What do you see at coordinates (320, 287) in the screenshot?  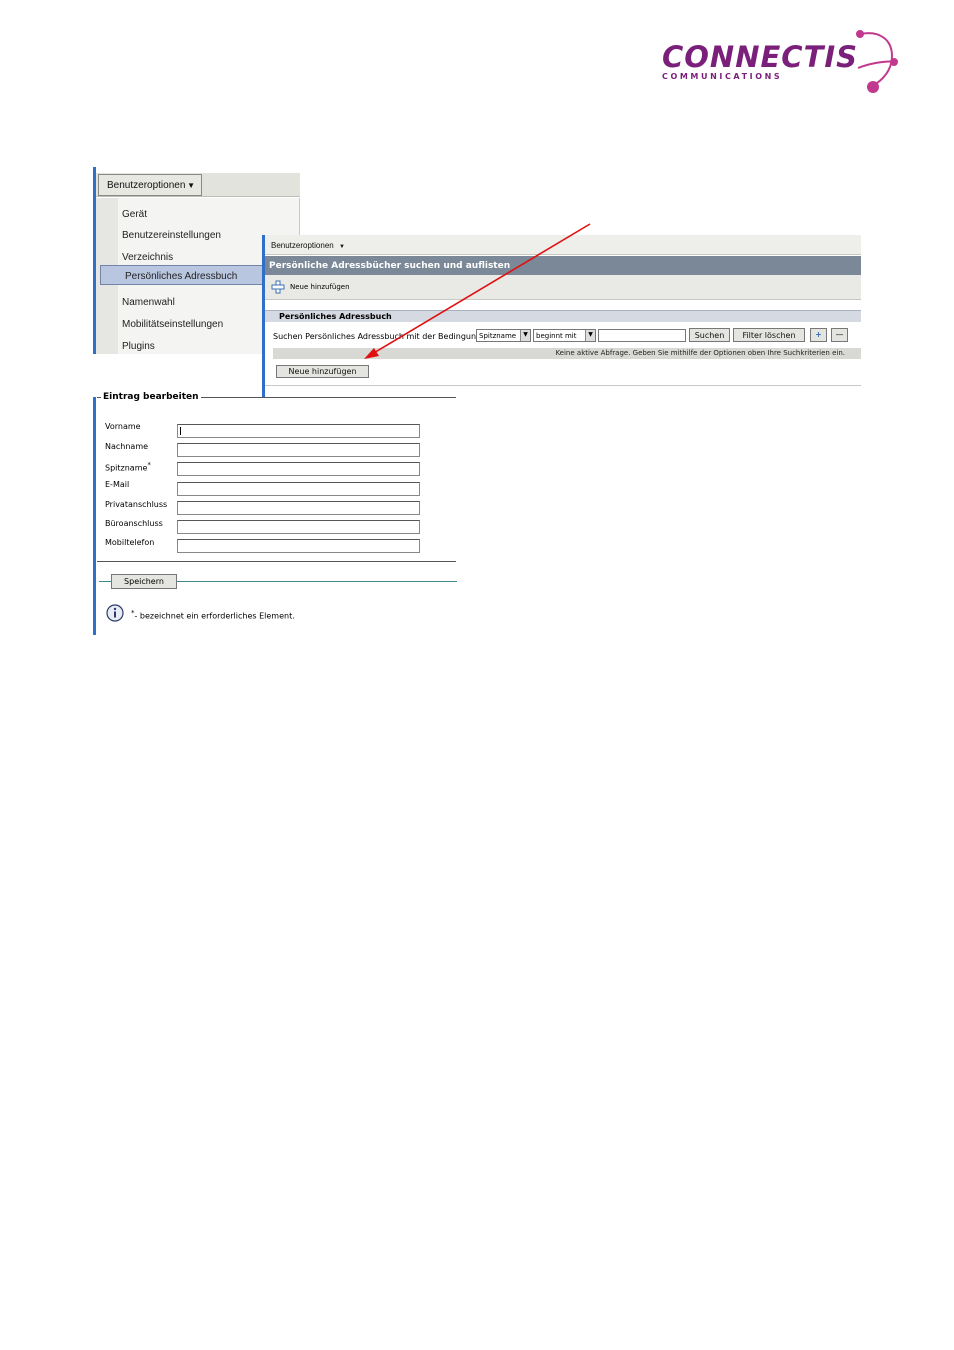 I see `toolbar-add-new-link: Neue hinzufügen` at bounding box center [320, 287].